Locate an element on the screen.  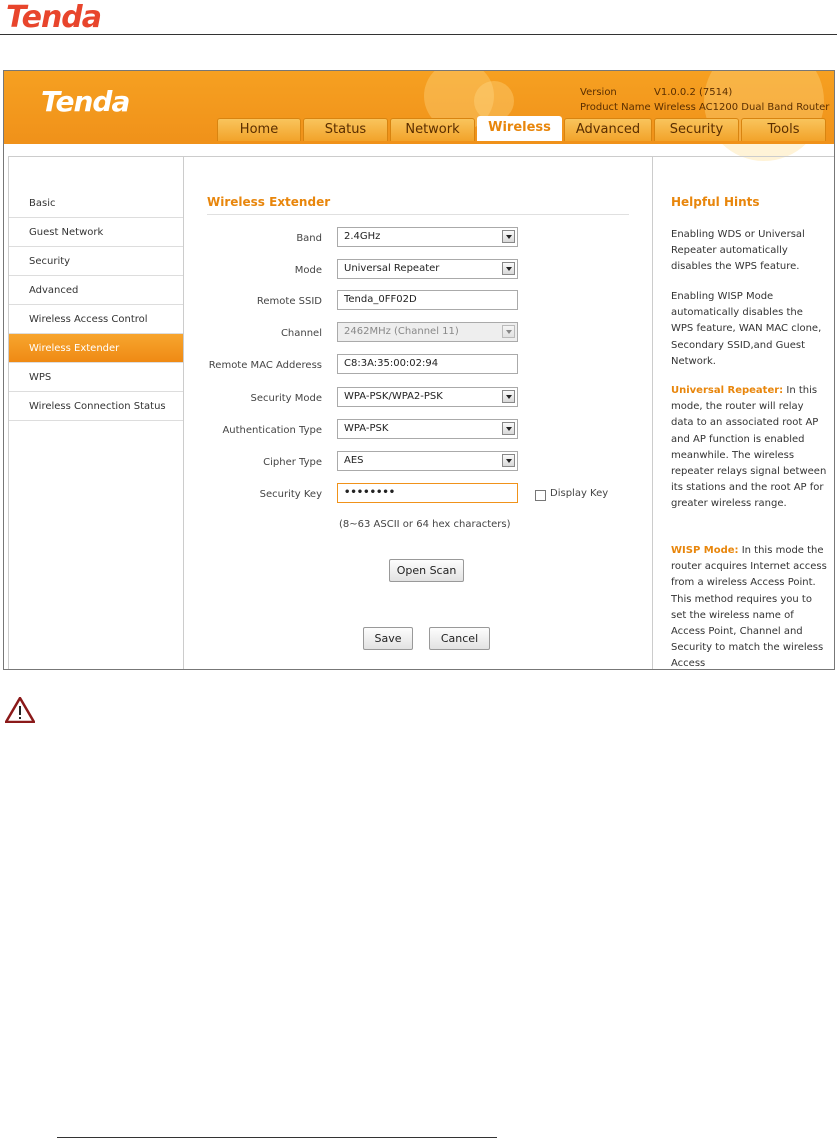
hints-title: Helpful Hints is located at coordinates (715, 202).